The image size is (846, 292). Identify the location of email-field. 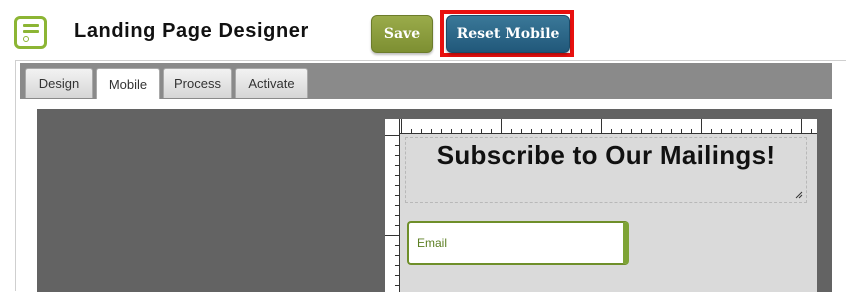
(518, 243).